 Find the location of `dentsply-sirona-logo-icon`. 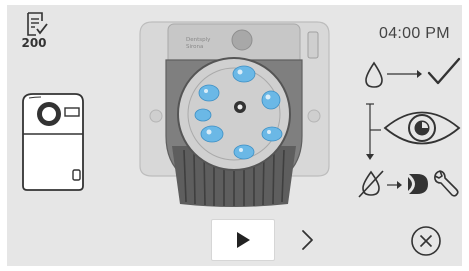

dentsply-sirona-logo-icon is located at coordinates (418, 184).